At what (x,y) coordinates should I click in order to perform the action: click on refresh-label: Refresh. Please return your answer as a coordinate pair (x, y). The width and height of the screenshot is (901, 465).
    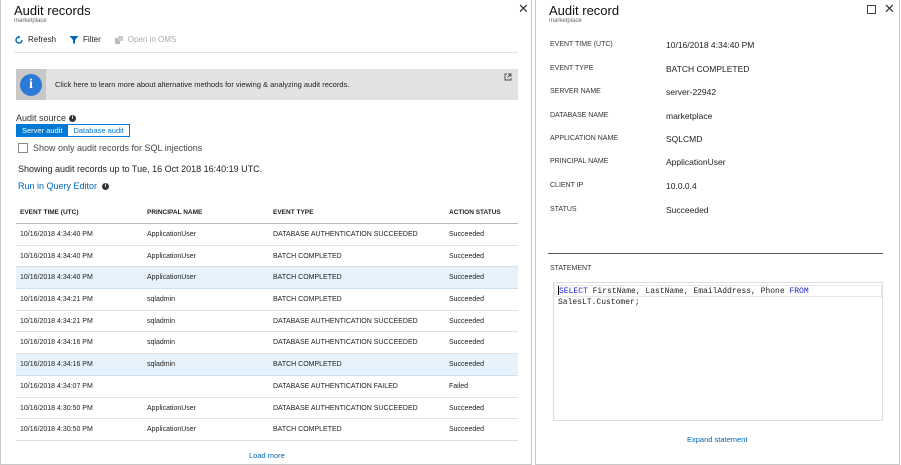
    Looking at the image, I should click on (42, 39).